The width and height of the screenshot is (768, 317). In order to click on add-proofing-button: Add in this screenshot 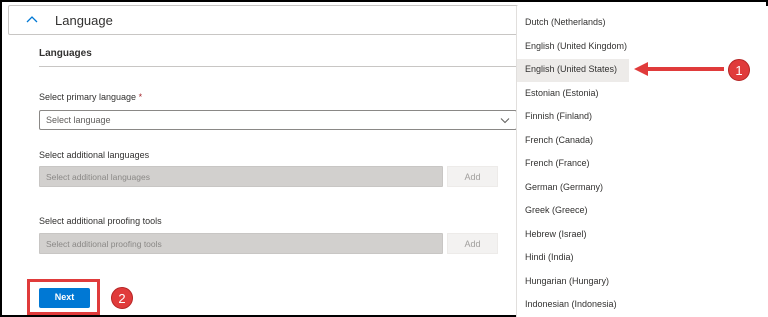, I will do `click(472, 243)`.